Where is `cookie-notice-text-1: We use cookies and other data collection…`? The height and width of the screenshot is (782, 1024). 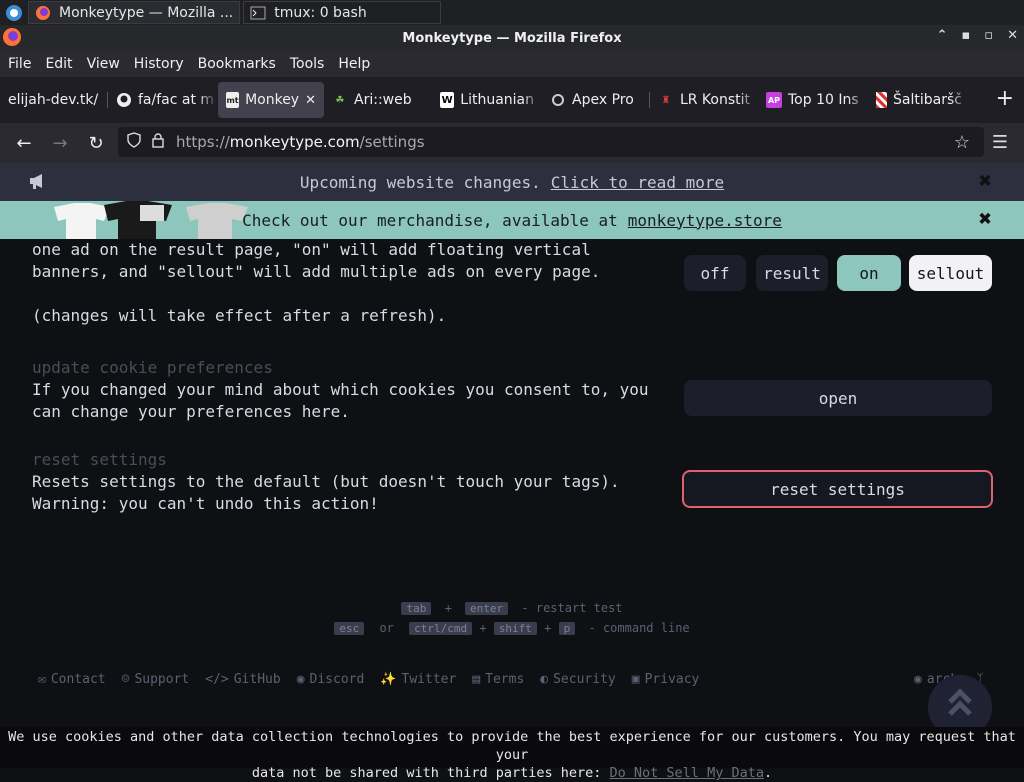
cookie-notice-text-1: We use cookies and other data collection… is located at coordinates (512, 746).